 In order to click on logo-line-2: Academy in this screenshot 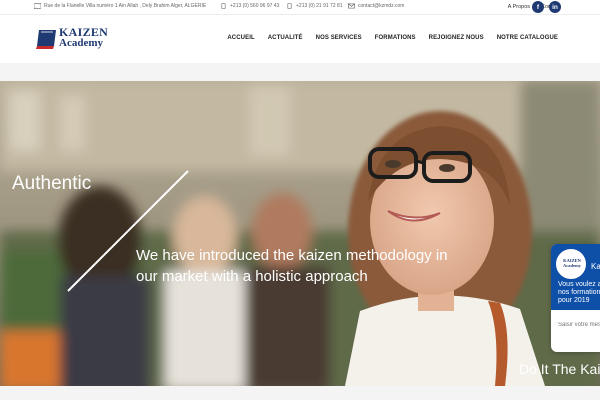, I will do `click(81, 43)`.